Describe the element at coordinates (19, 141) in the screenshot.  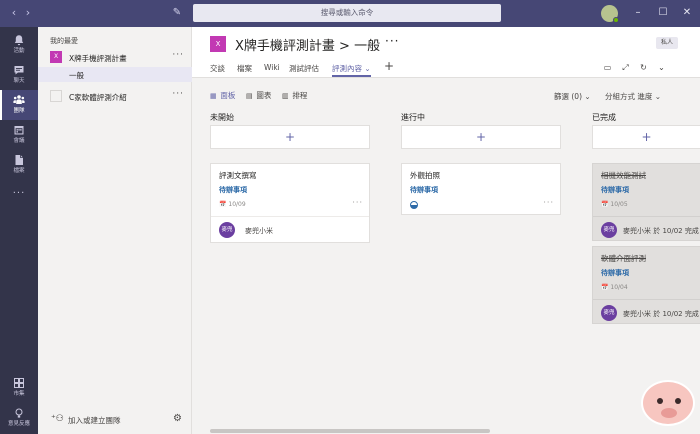
I see `rail-item-label: 會議` at that location.